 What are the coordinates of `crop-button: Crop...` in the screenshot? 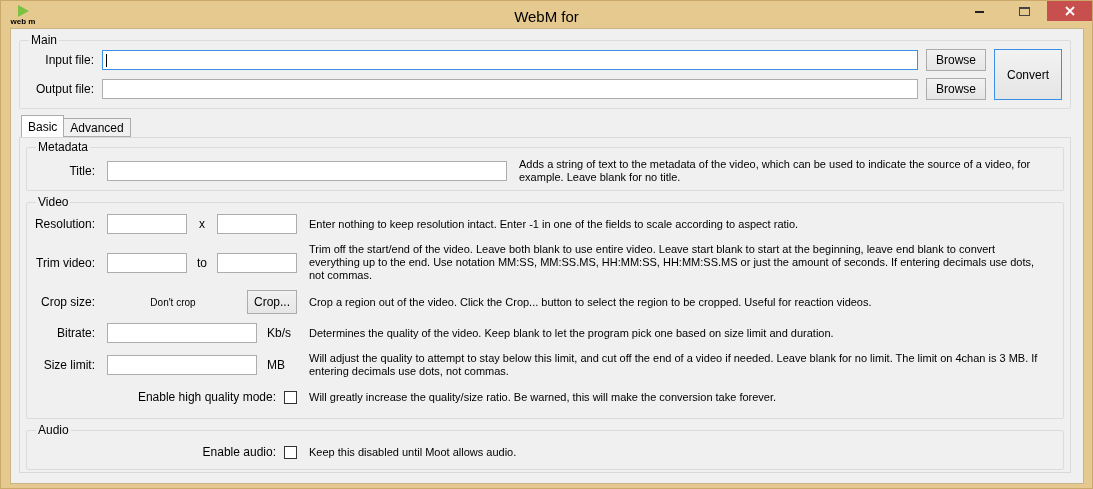 It's located at (272, 302).